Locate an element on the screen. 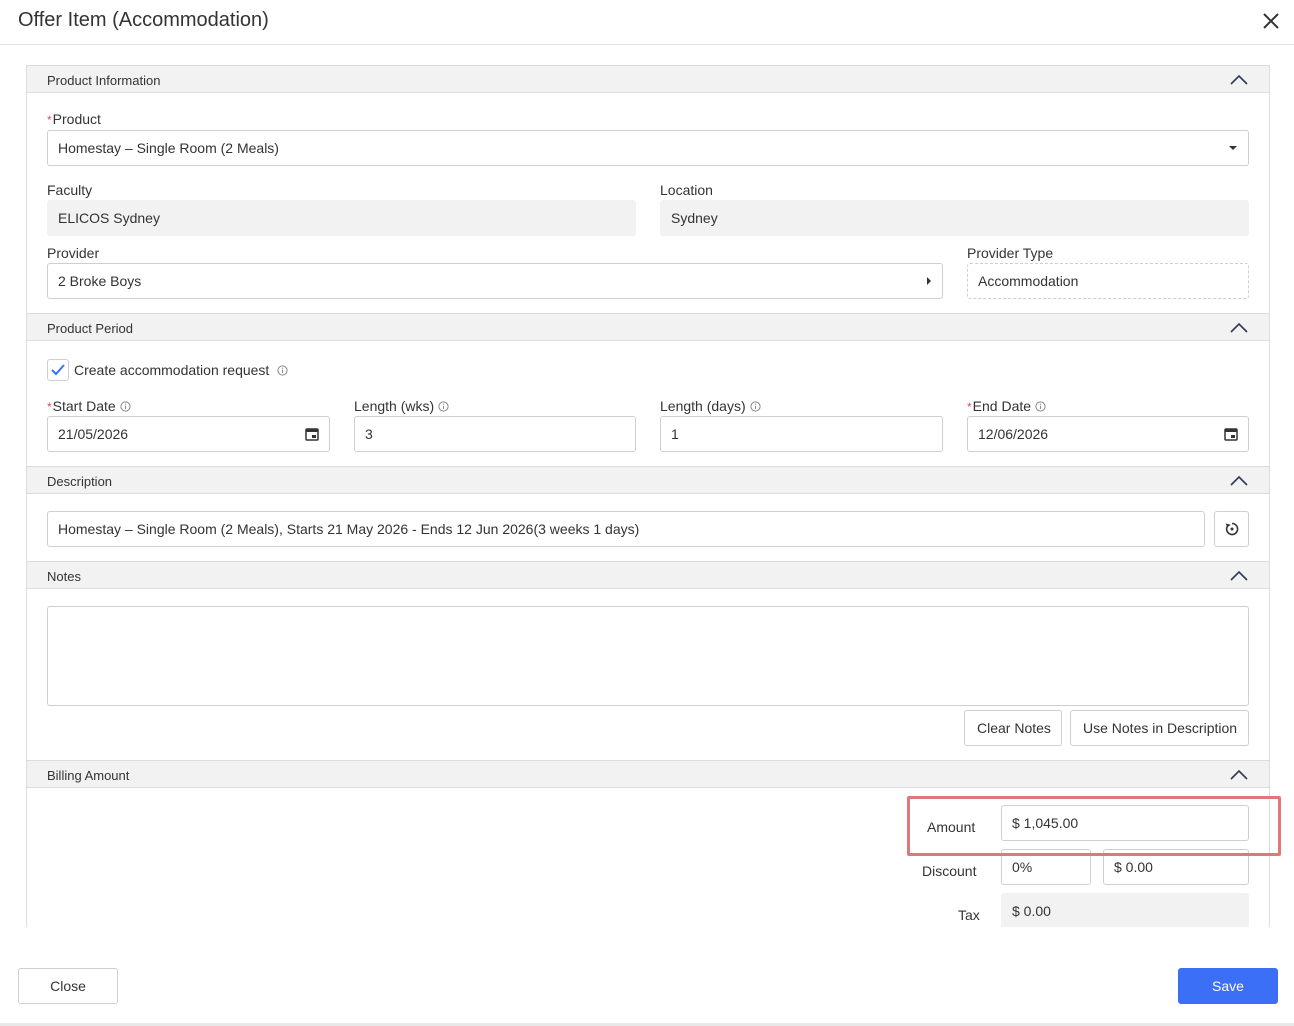 This screenshot has width=1294, height=1026. dialog-titlebar: Offer Item (Accommodation) is located at coordinates (647, 22).